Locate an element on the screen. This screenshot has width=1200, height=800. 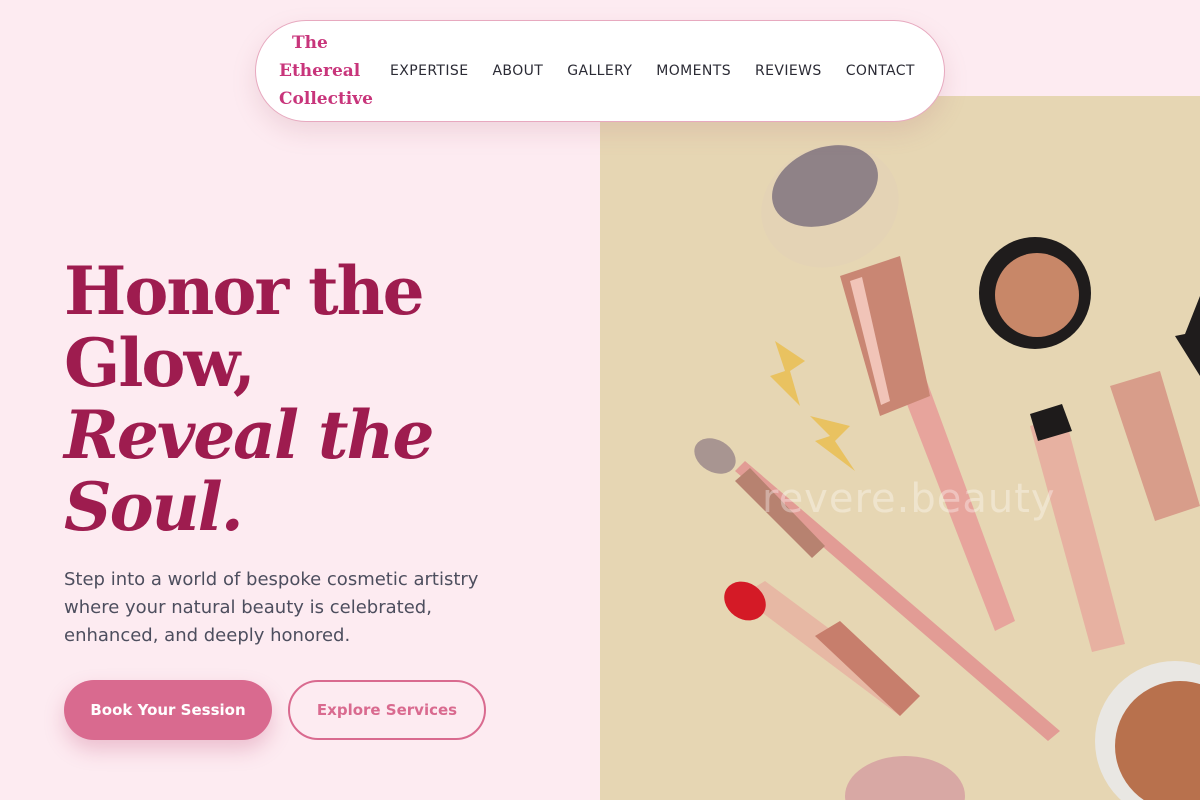
nav-item-expertise: EXPERTISE is located at coordinates (429, 71).